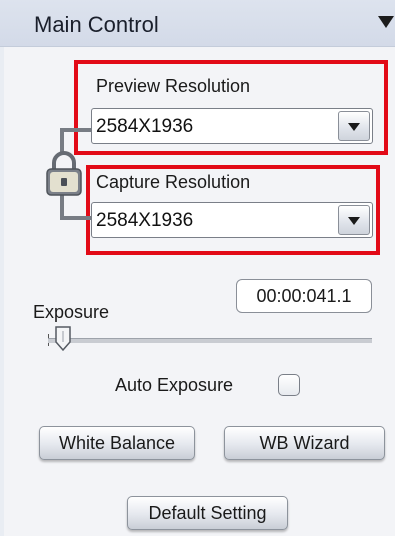 Image resolution: width=395 pixels, height=536 pixels. What do you see at coordinates (145, 220) in the screenshot?
I see `capture-resolution-value: 2584X1936` at bounding box center [145, 220].